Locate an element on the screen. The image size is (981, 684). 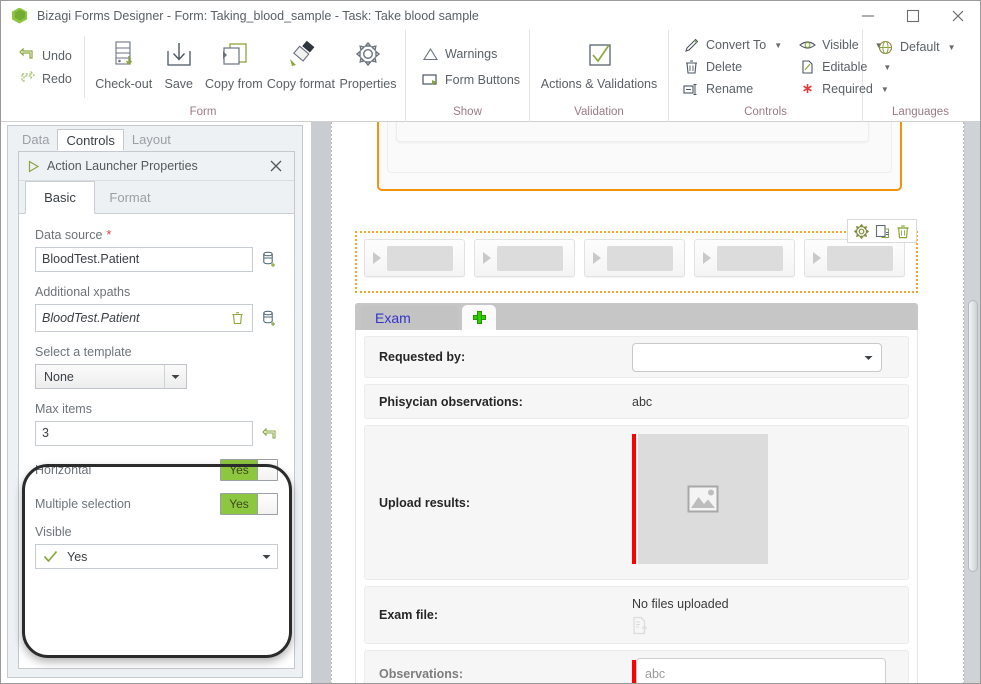
file-upload-icon is located at coordinates (640, 628).